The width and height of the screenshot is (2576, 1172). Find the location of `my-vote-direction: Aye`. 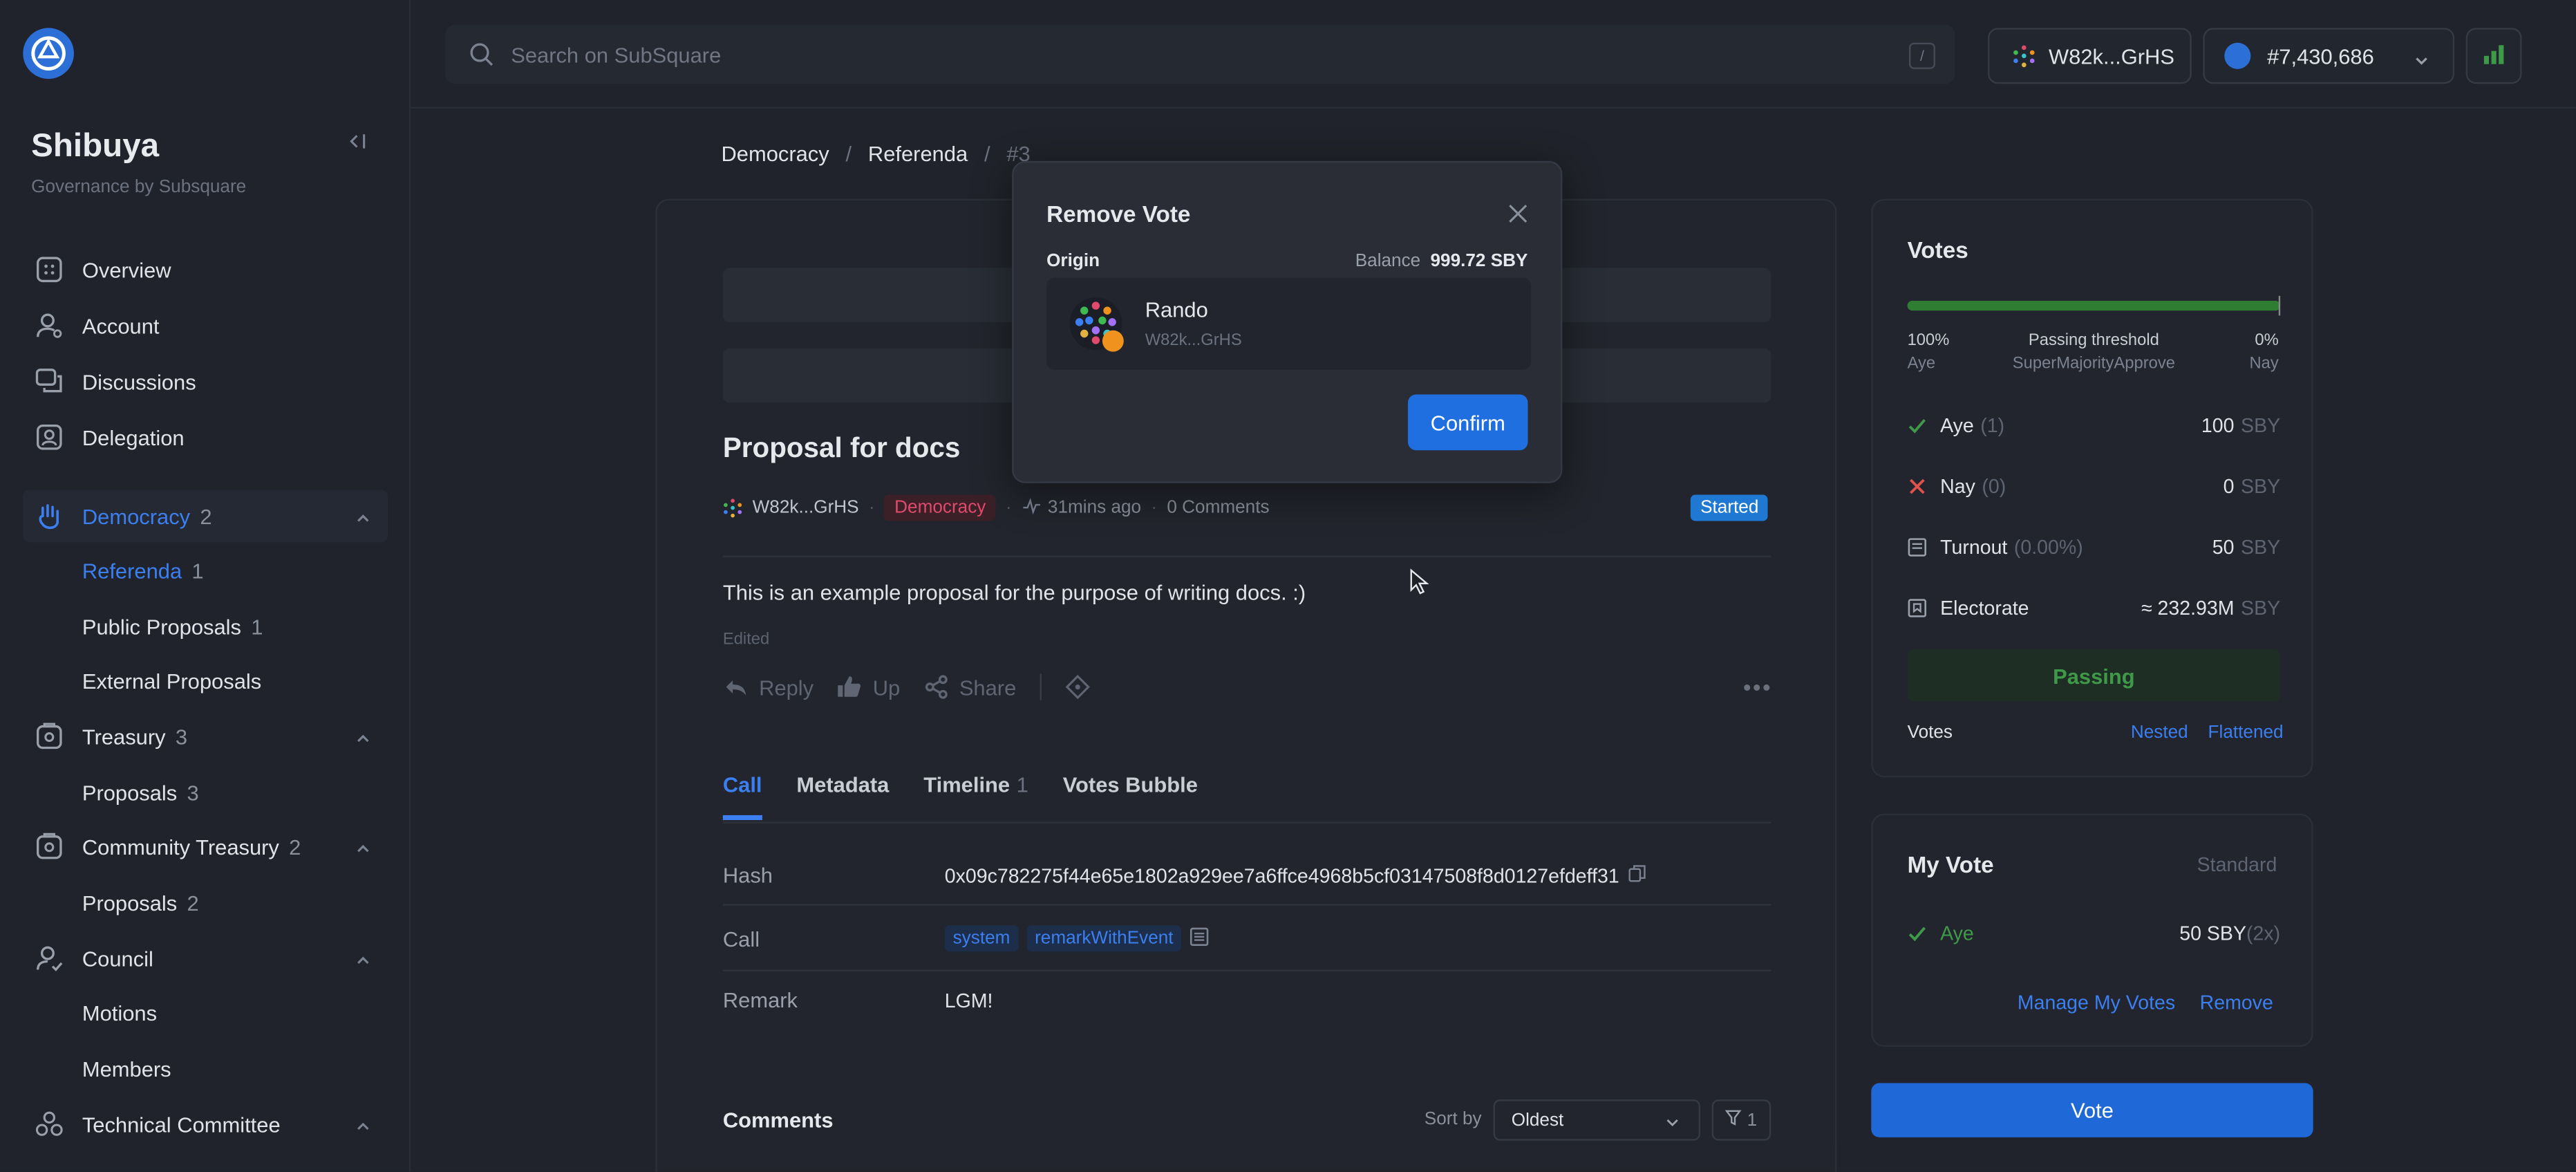

my-vote-direction: Aye is located at coordinates (1957, 934).